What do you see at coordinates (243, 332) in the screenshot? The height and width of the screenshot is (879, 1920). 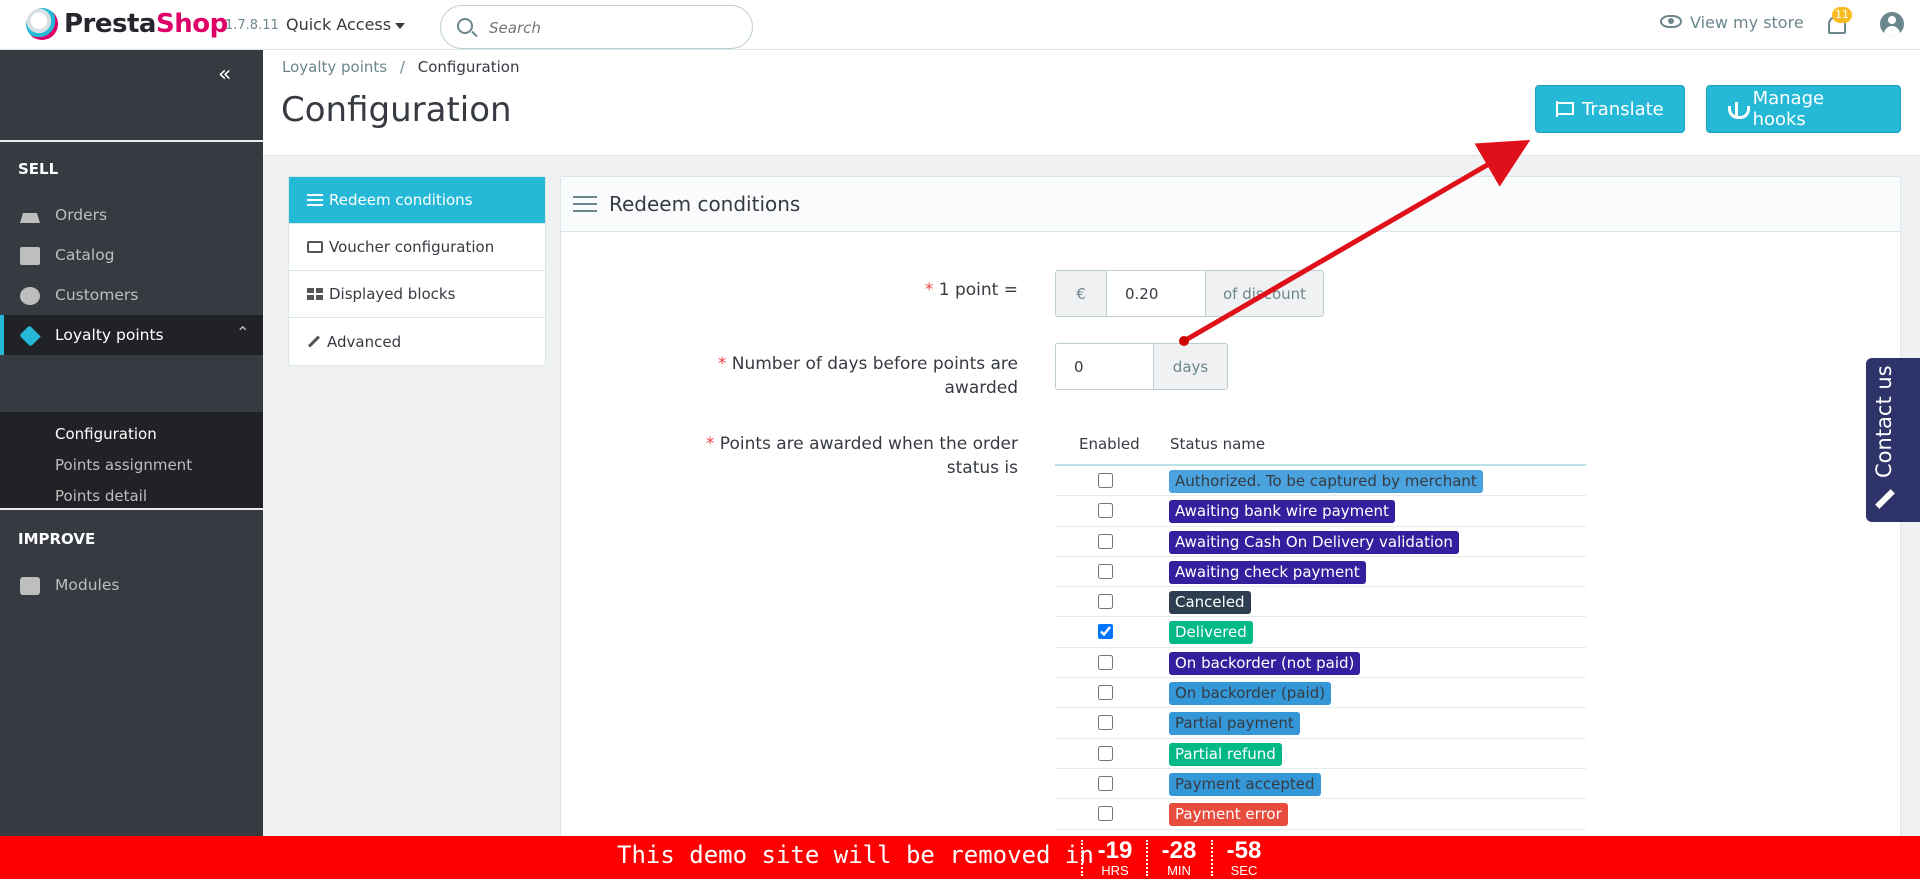 I see `chevron-up-icon: ⌃` at bounding box center [243, 332].